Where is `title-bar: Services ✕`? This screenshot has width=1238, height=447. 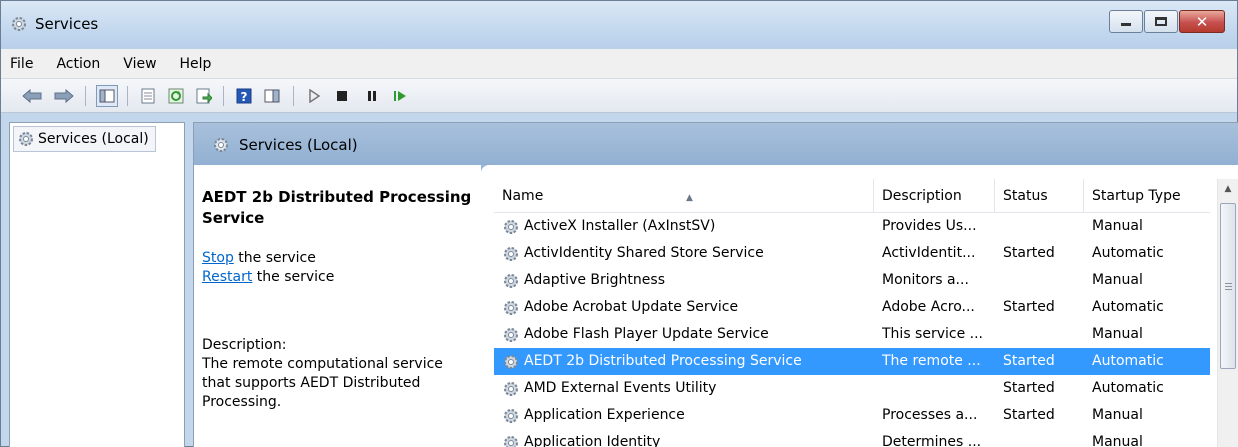
title-bar: Services ✕ is located at coordinates (619, 25).